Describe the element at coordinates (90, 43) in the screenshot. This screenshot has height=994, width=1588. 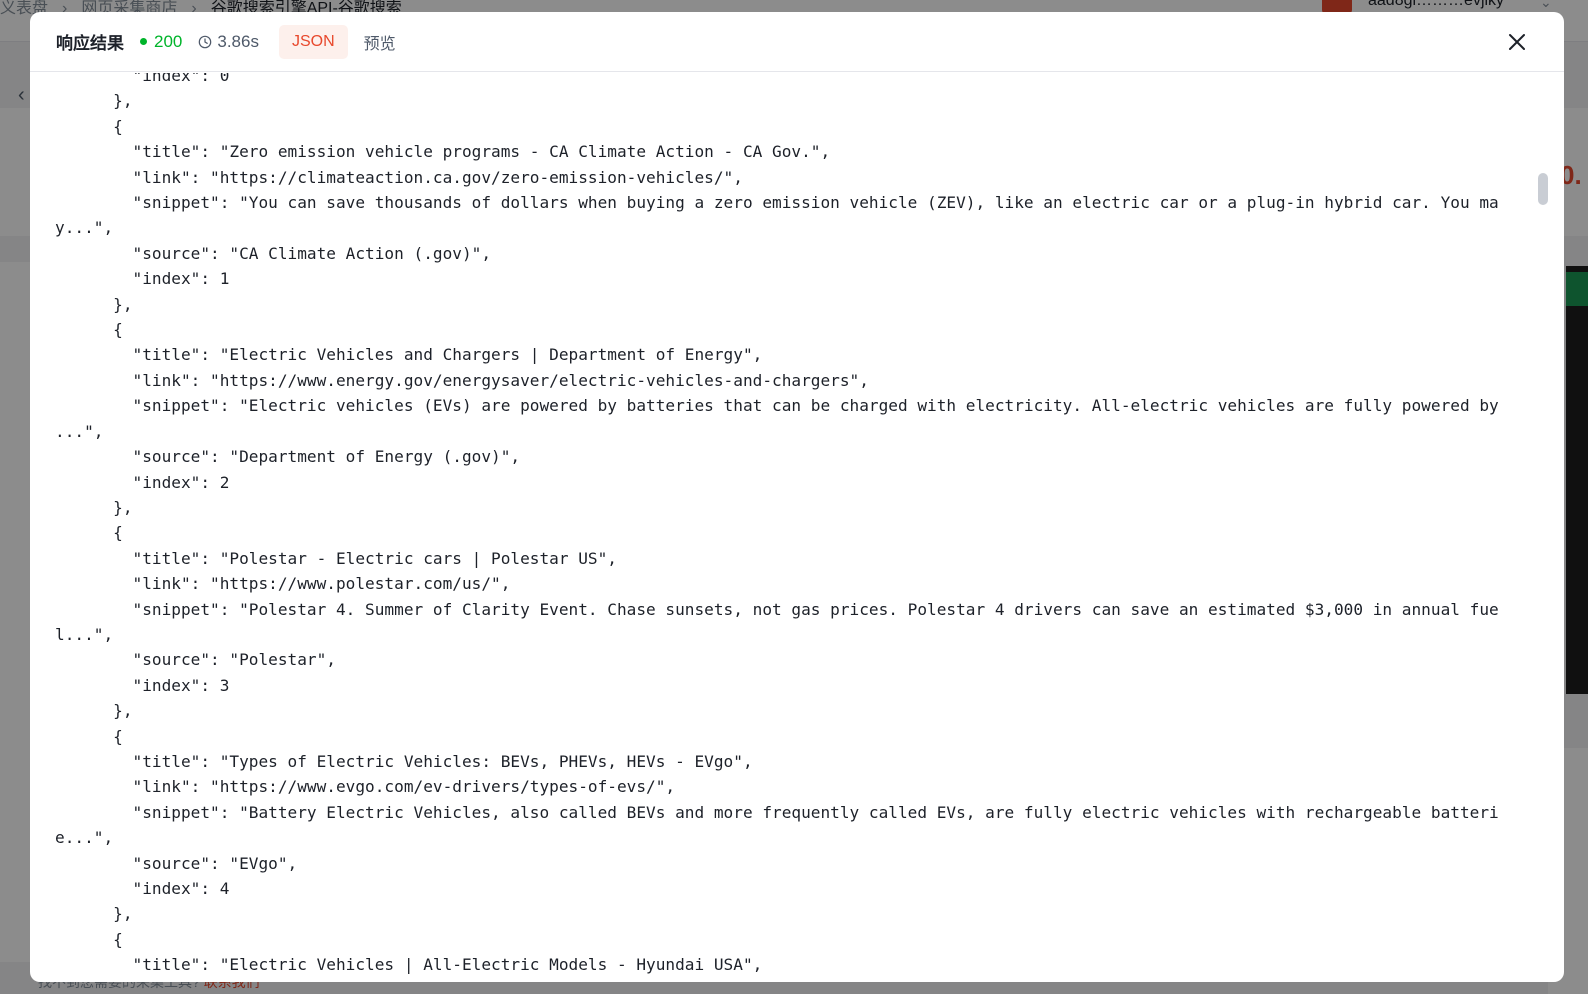
I see `modal-title: 响应结果` at that location.